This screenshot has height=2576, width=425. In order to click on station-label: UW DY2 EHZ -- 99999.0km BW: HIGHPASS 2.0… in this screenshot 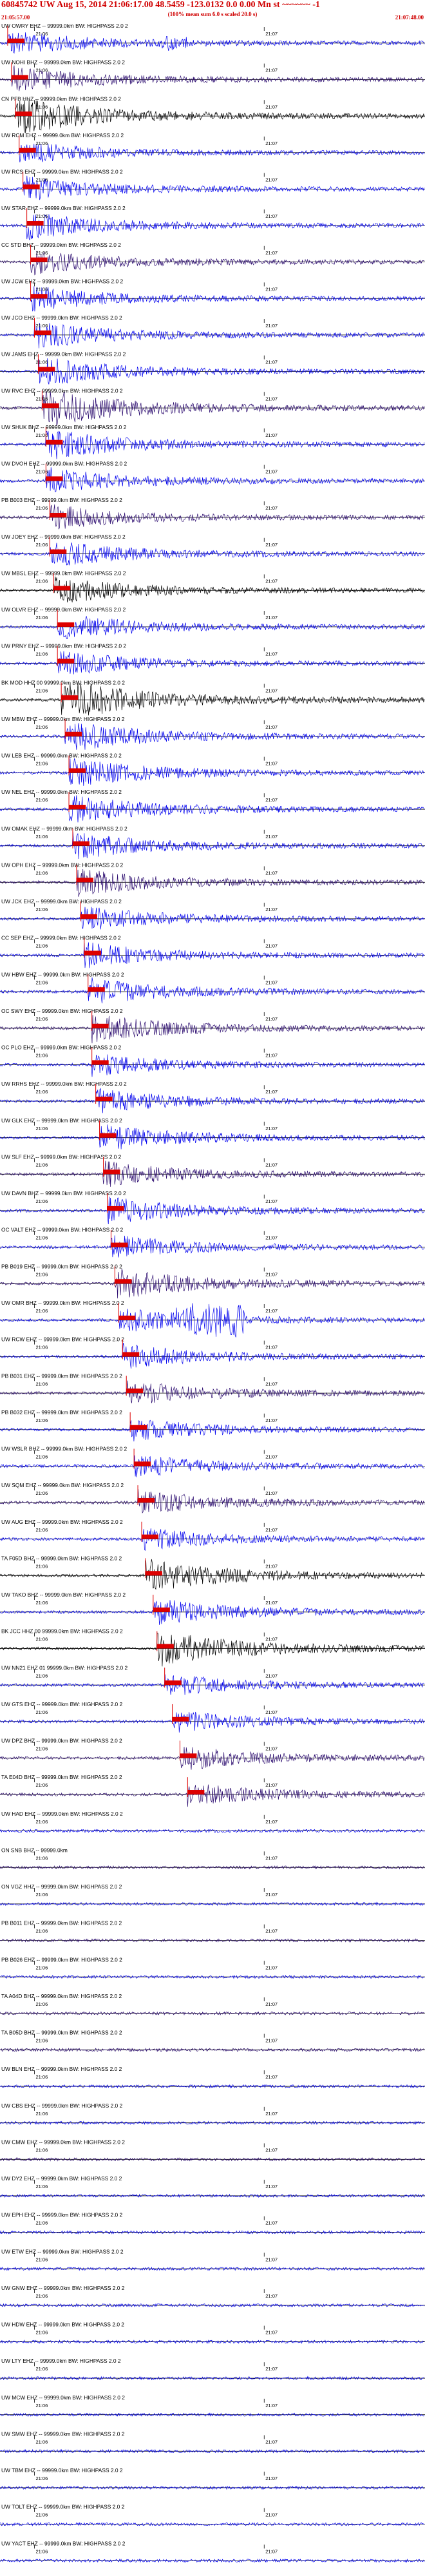, I will do `click(62, 2178)`.